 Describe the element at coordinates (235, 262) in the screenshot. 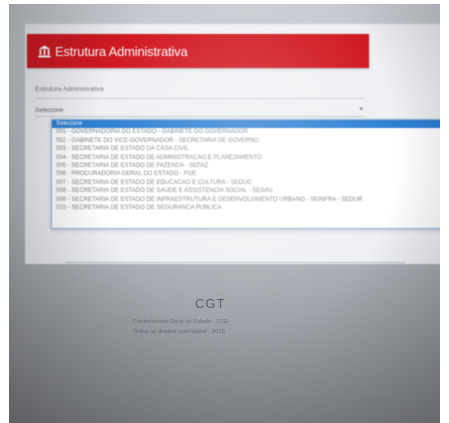

I see `divider` at that location.